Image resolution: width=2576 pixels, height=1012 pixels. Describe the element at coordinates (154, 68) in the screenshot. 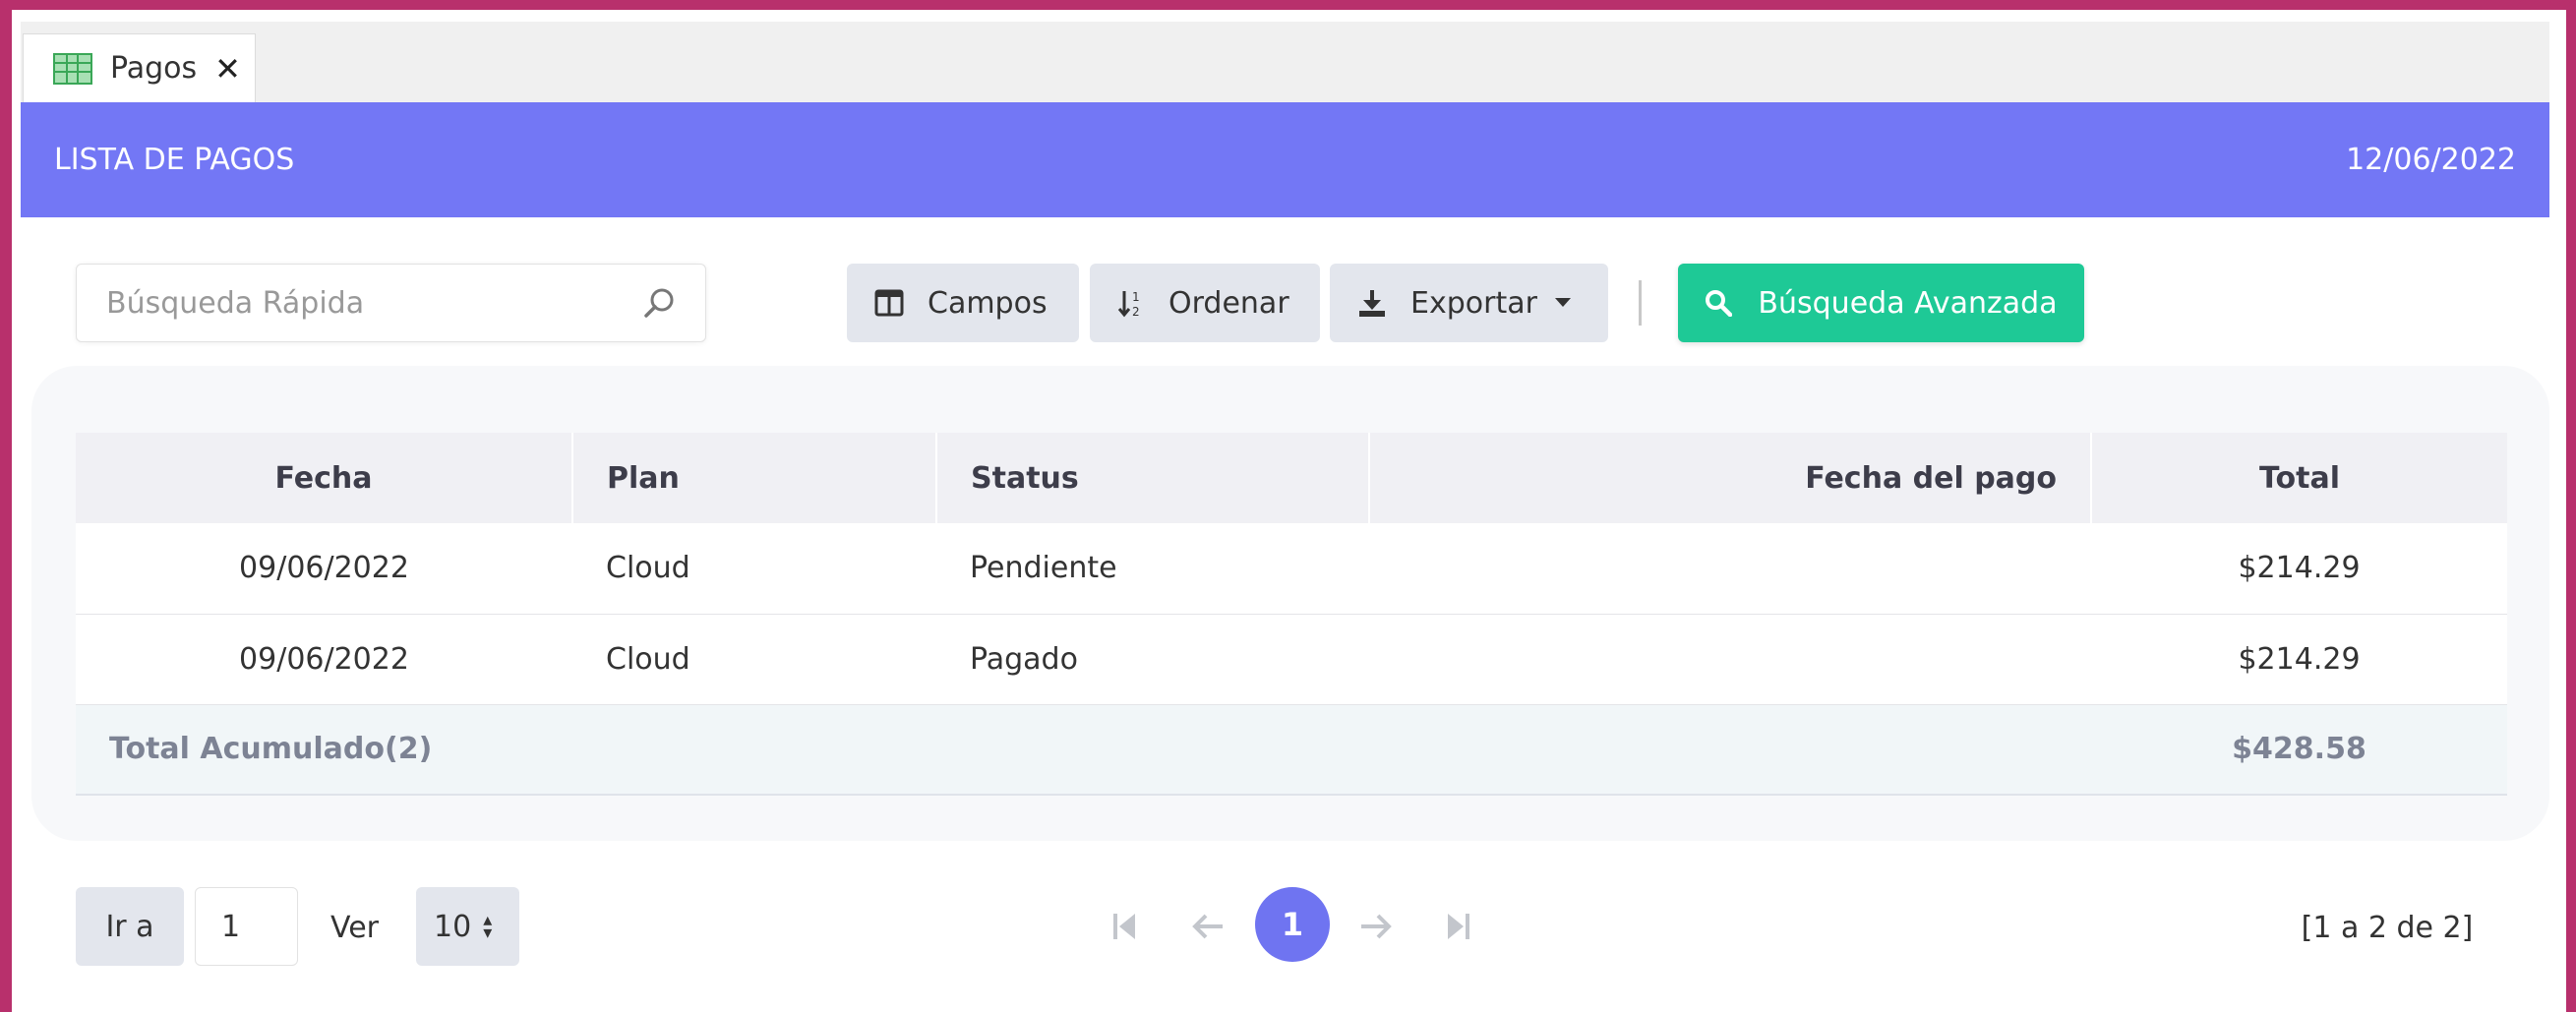

I see `tab-label: Pagos` at that location.